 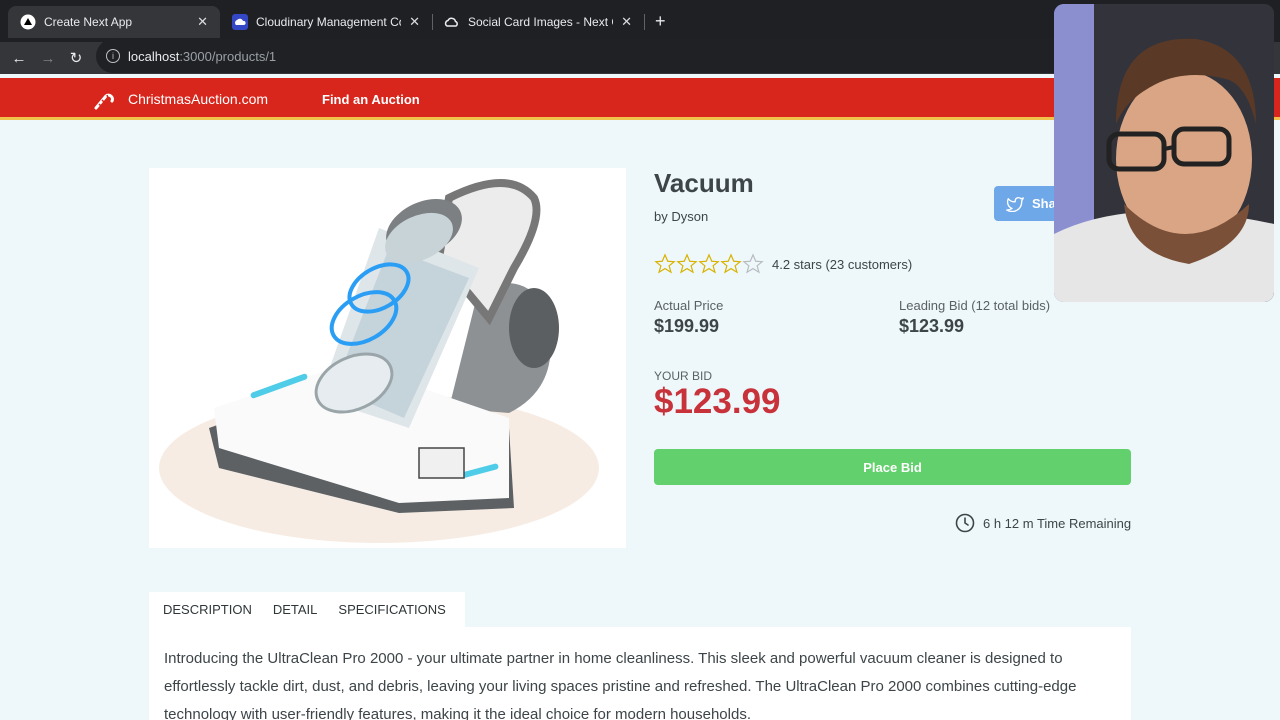 What do you see at coordinates (48, 58) in the screenshot?
I see `forward-arrow-icon: →` at bounding box center [48, 58].